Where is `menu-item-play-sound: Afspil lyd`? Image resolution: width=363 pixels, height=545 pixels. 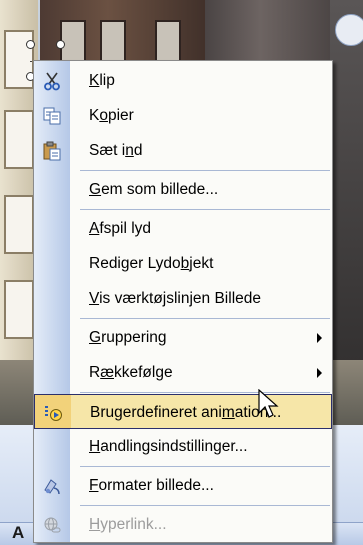
menu-item-play-sound: Afspil lyd is located at coordinates (183, 228).